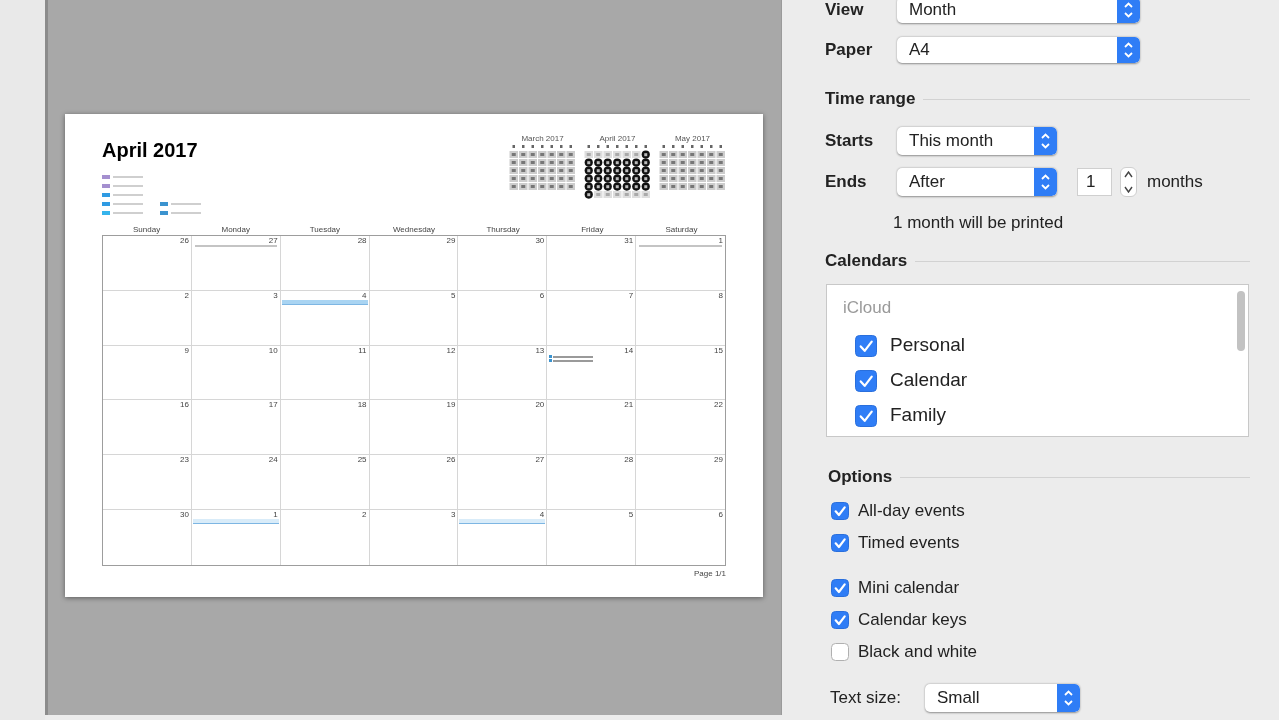  I want to click on mini-calendar-title: May 2017, so click(692, 138).